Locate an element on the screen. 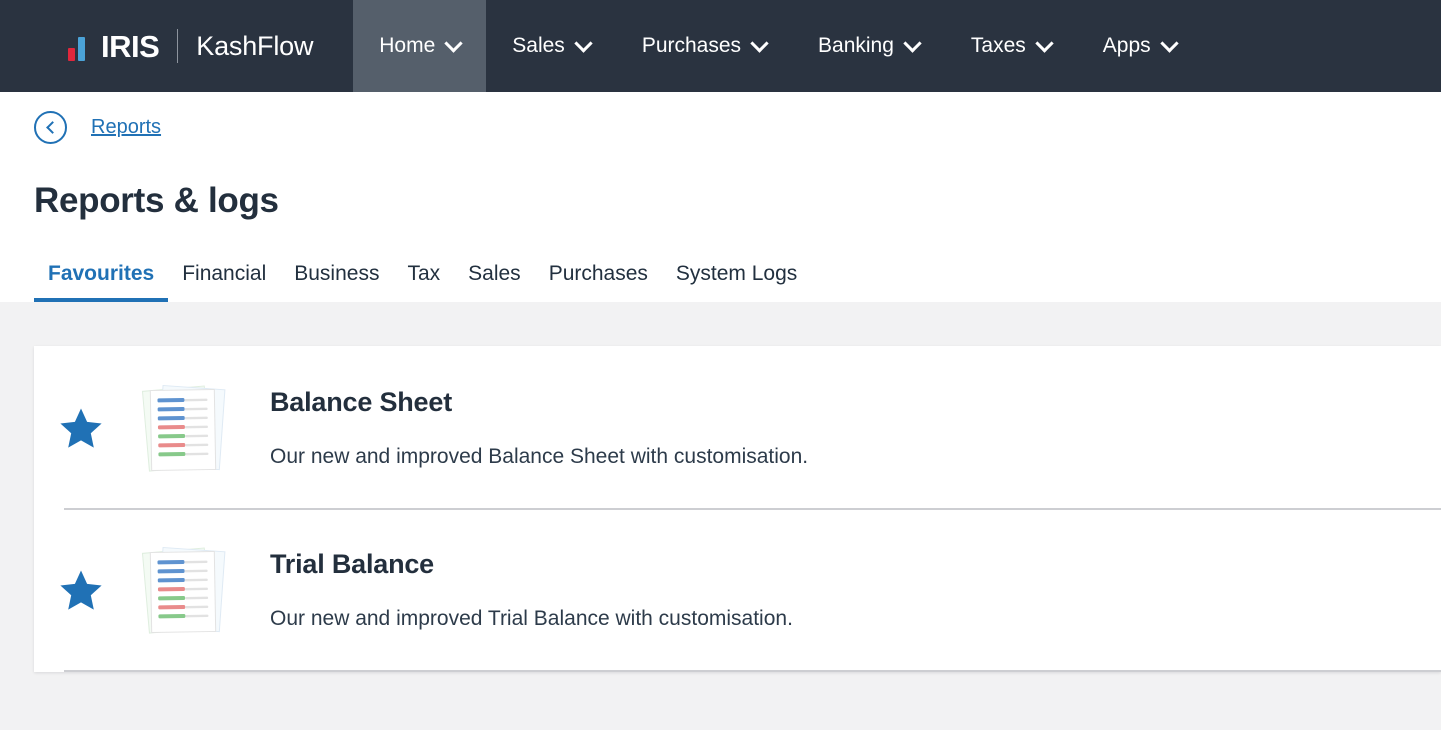 Image resolution: width=1441 pixels, height=730 pixels. nav-item-purchases: Purchases is located at coordinates (704, 46).